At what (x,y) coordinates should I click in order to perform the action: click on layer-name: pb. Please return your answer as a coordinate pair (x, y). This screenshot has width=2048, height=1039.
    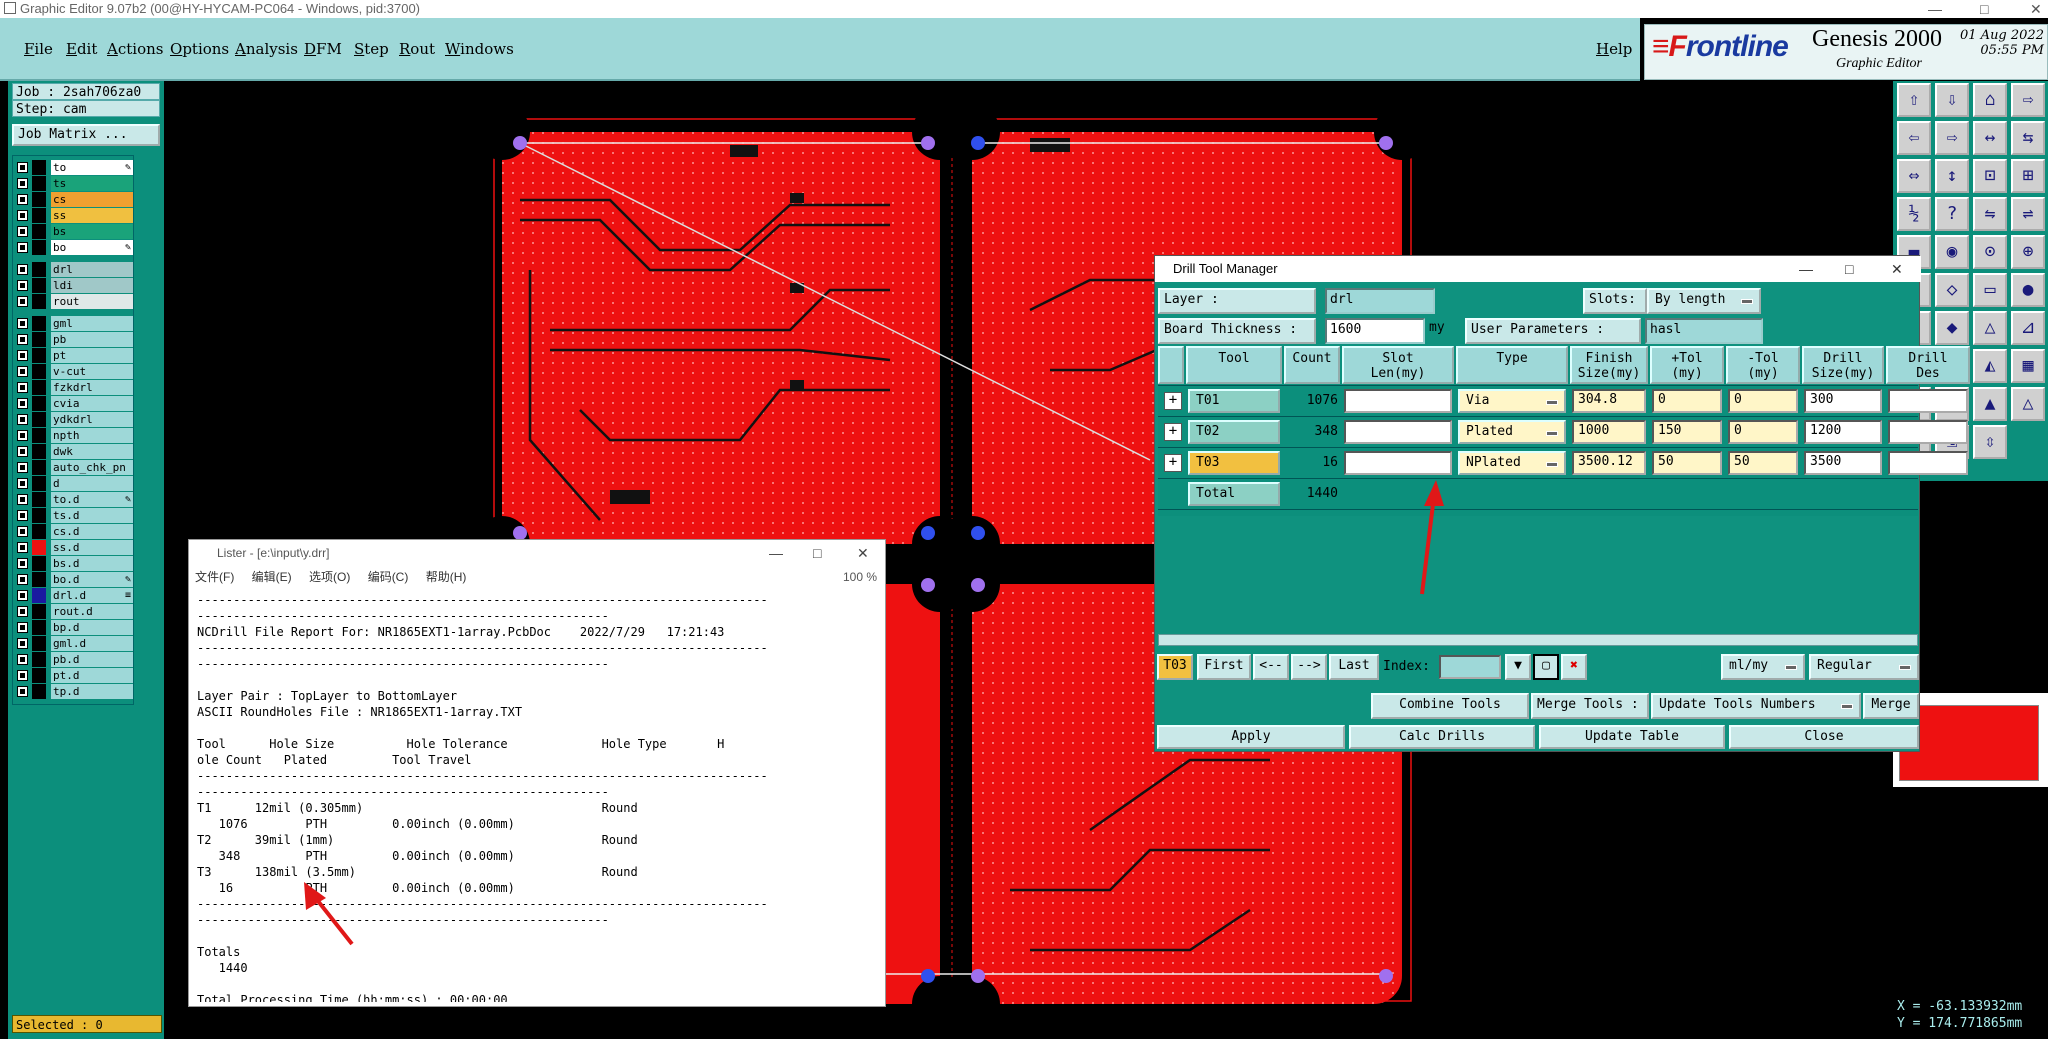
    Looking at the image, I should click on (92, 339).